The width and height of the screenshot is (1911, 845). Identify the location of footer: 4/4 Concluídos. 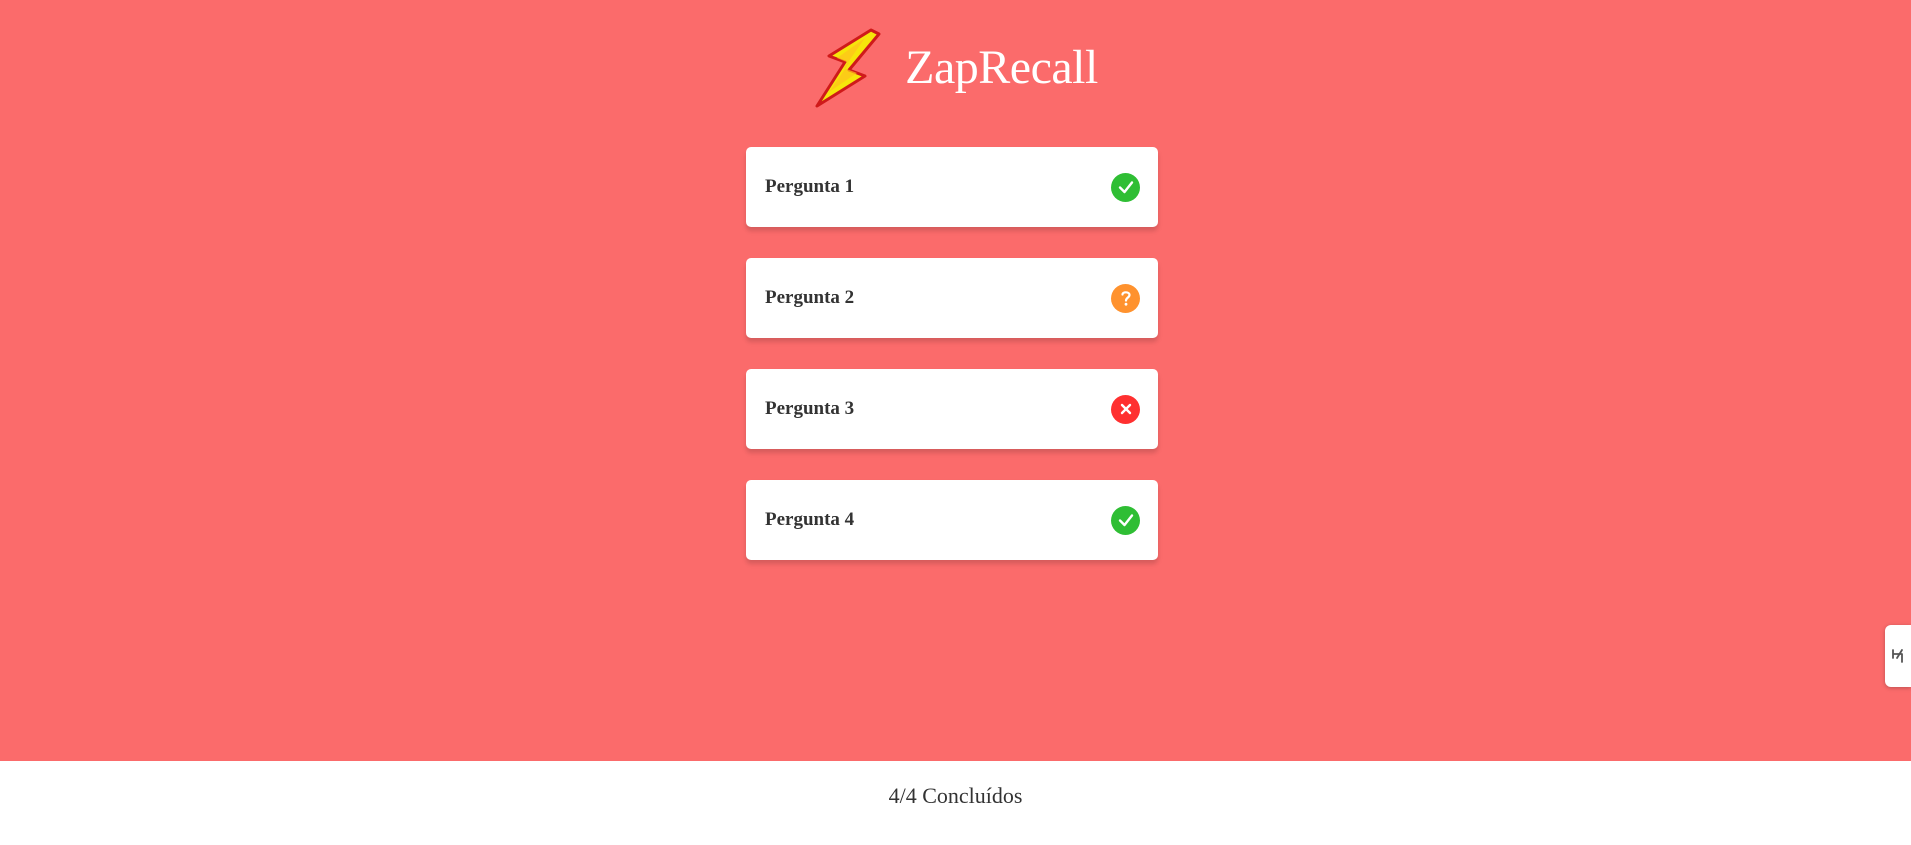
(955, 803).